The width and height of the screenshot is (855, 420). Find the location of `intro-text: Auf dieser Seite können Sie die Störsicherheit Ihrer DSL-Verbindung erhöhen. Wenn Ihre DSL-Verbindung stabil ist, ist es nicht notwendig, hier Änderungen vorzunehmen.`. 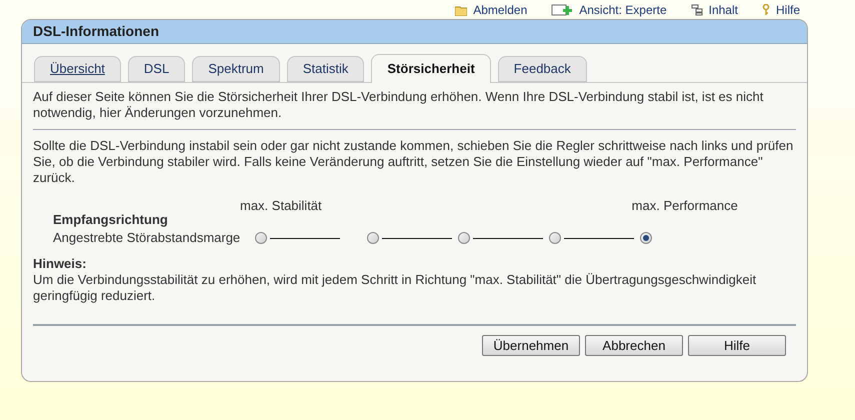

intro-text: Auf dieser Seite können Sie die Störsicherheit Ihrer DSL-Verbindung erhöhen. Wenn Ihre DSL-Verbindung stabil ist, ist es nicht notwendig, hier Änderungen vorzunehmen. is located at coordinates (398, 105).